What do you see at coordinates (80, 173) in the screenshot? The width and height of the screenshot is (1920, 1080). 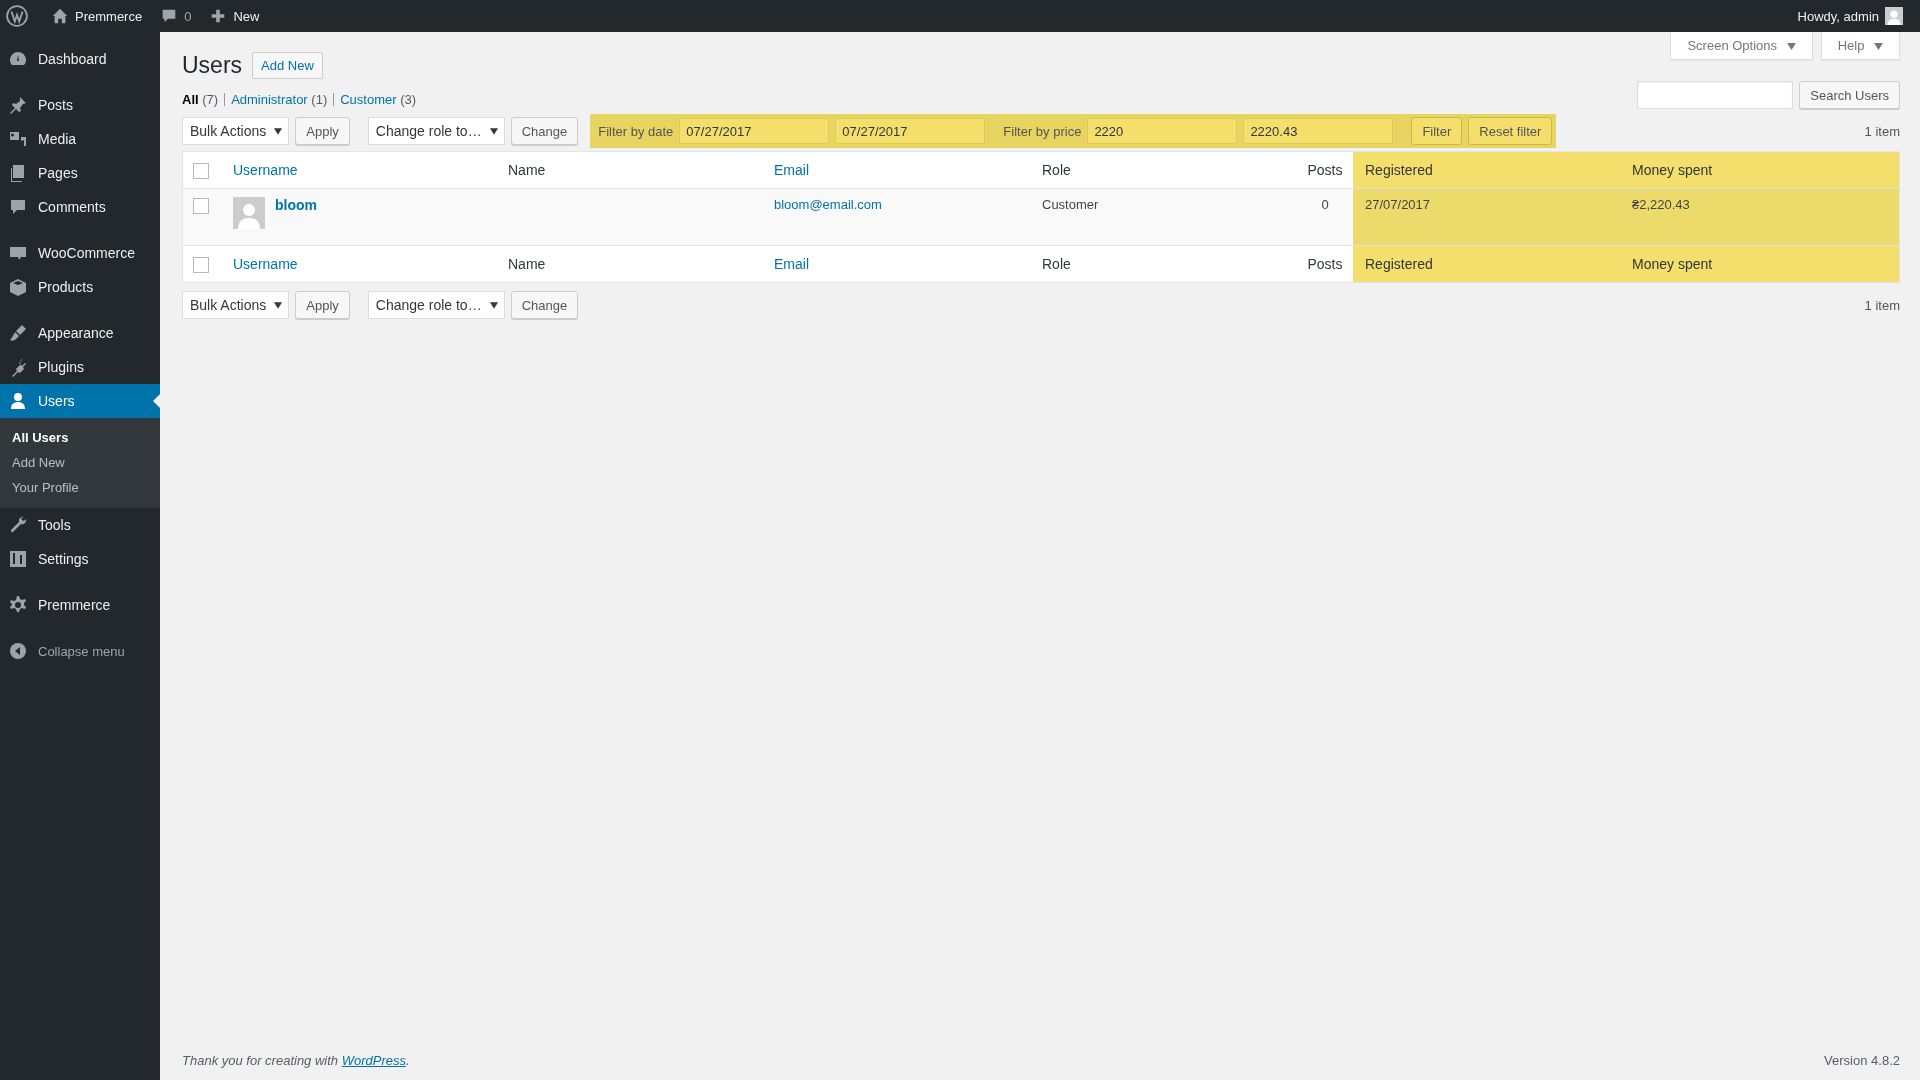 I see `menu-item: Pages` at bounding box center [80, 173].